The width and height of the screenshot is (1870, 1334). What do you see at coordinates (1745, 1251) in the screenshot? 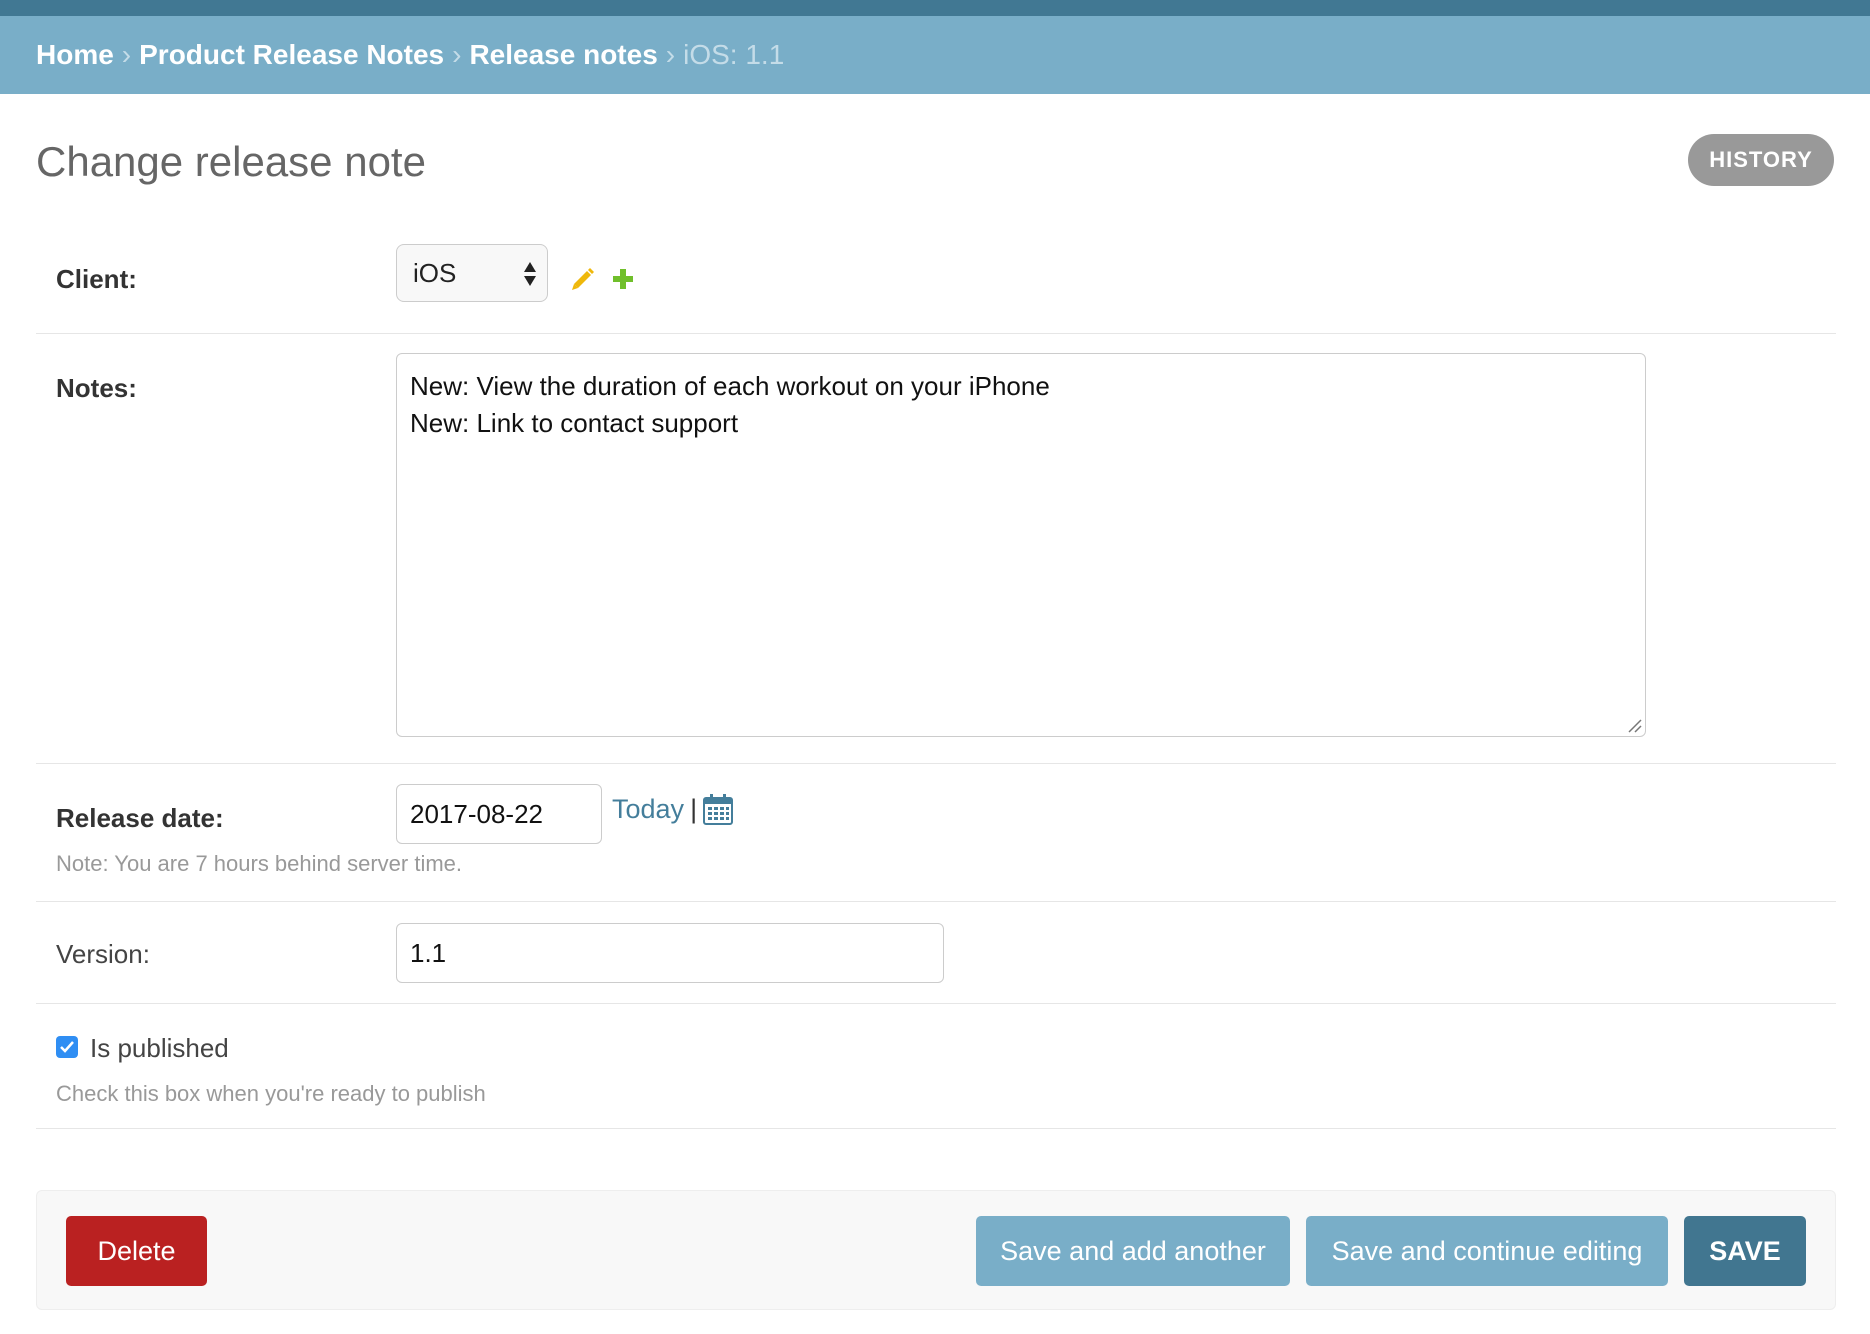
I see `save-button: SAVE` at bounding box center [1745, 1251].